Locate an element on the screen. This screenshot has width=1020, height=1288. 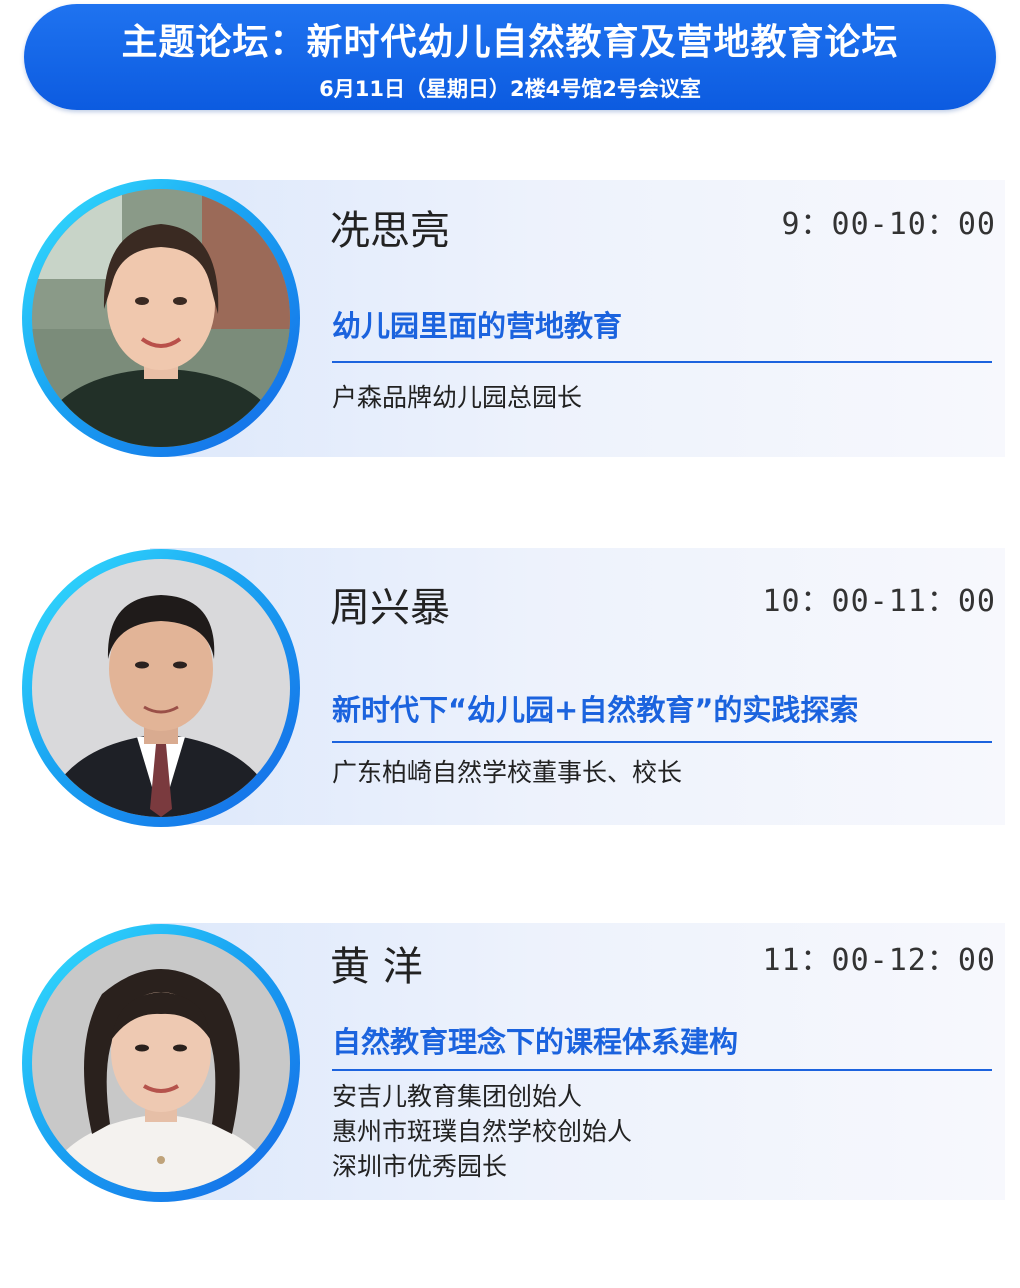
speaker-role: 户森品牌幼儿园总园长 is located at coordinates (457, 397).